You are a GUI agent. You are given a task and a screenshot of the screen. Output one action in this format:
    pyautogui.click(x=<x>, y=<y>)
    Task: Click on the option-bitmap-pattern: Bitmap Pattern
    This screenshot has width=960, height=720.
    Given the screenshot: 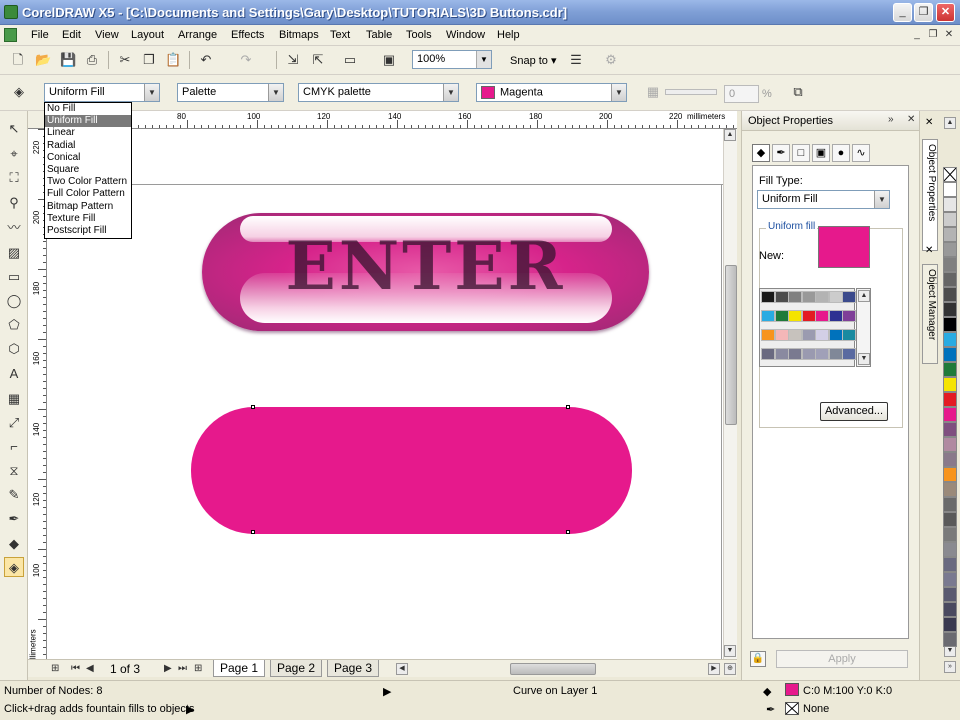 What is the action you would take?
    pyautogui.click(x=88, y=207)
    